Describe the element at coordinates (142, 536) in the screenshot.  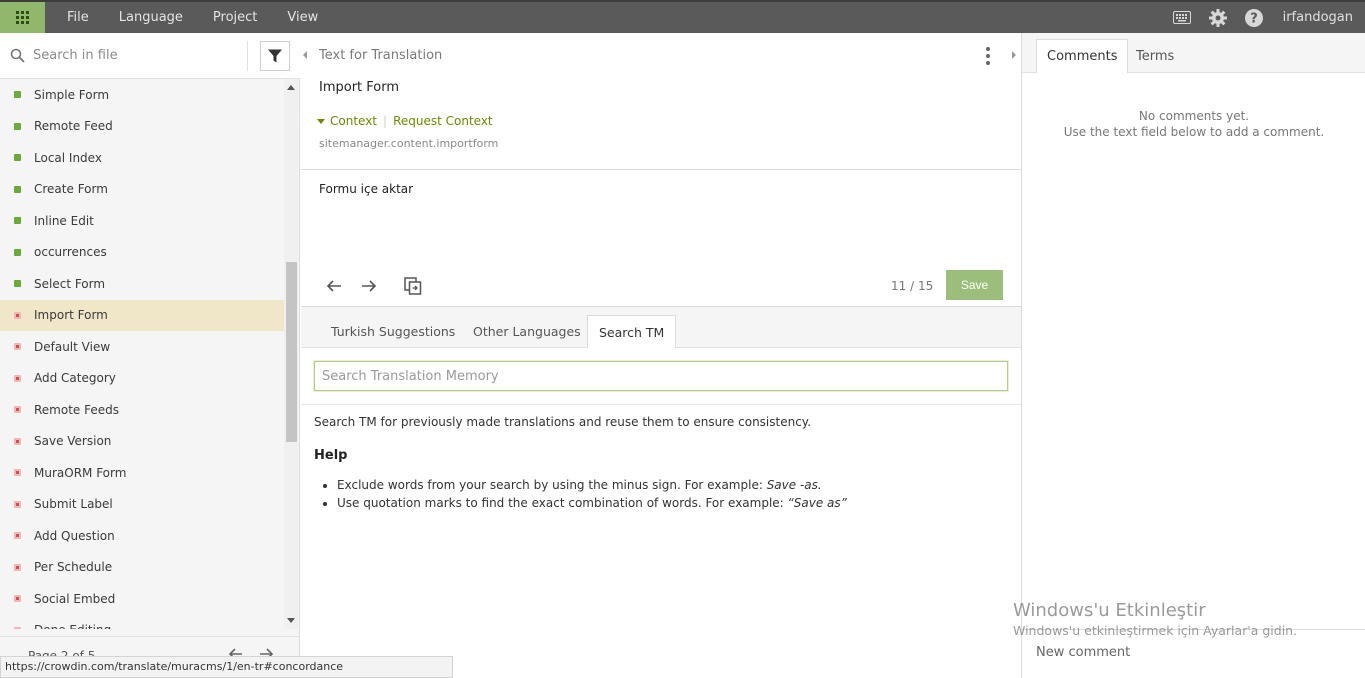
I see `list-item: Add Question` at that location.